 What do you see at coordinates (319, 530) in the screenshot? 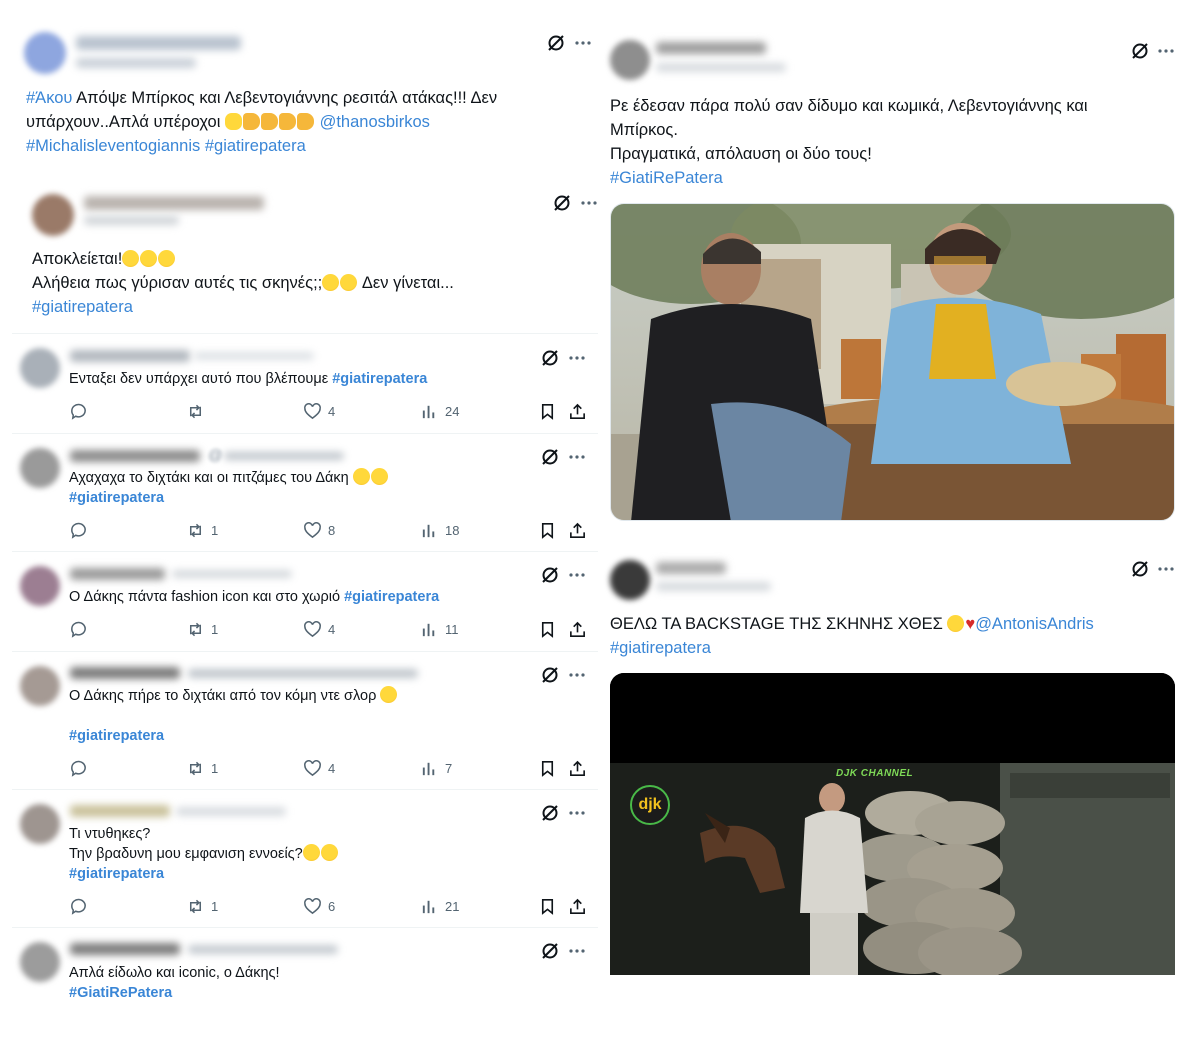
I see `like-button: 8` at bounding box center [319, 530].